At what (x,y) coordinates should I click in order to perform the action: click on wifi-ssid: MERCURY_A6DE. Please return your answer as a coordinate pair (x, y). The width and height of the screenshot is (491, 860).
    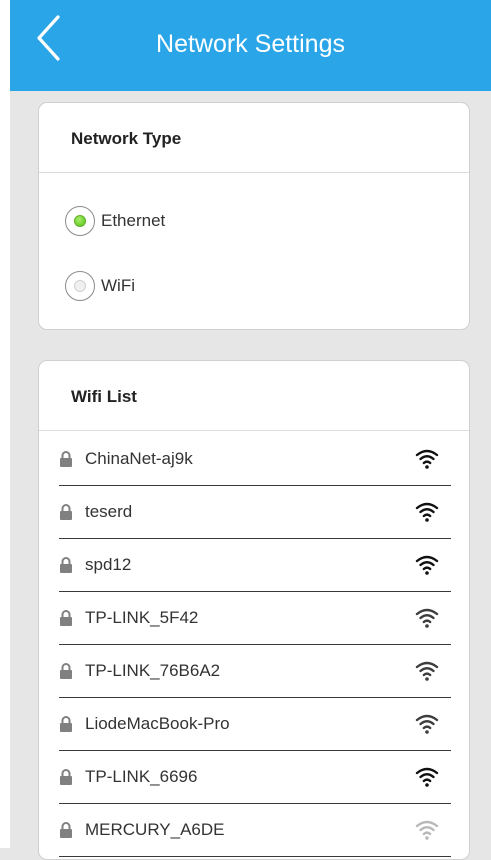
    Looking at the image, I should click on (155, 829).